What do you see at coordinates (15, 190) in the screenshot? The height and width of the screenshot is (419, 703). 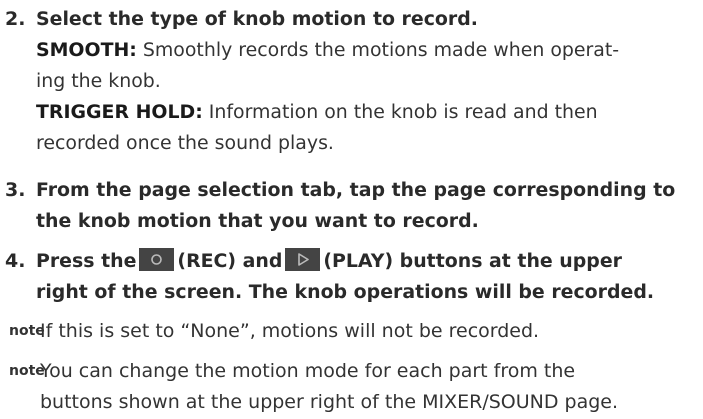 I see `step-number: 3.` at bounding box center [15, 190].